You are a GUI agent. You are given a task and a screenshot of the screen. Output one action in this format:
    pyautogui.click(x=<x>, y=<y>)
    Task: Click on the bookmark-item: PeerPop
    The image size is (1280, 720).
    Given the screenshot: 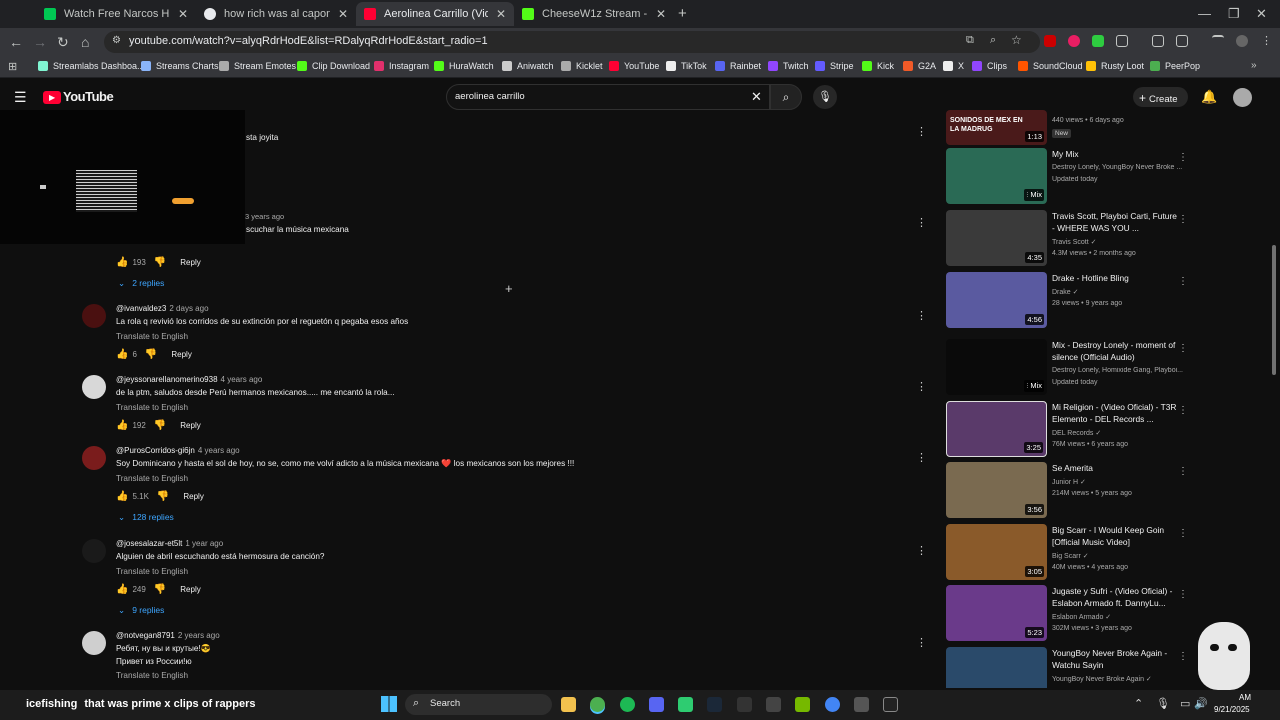 What is the action you would take?
    pyautogui.click(x=1175, y=66)
    